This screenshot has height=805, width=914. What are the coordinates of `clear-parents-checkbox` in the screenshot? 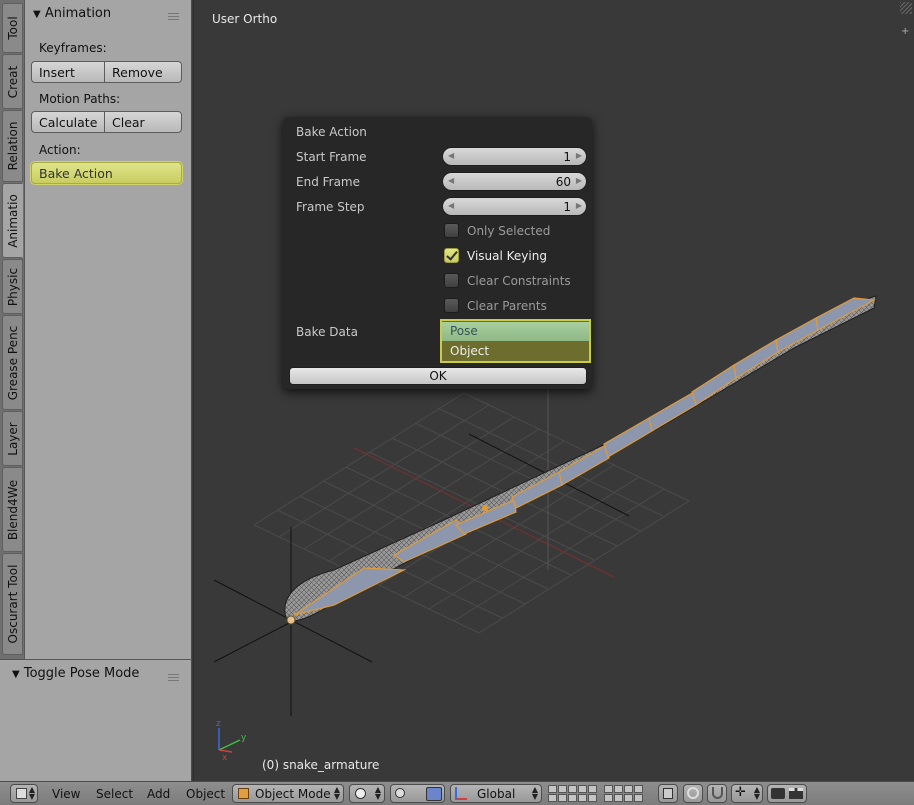 It's located at (451, 305).